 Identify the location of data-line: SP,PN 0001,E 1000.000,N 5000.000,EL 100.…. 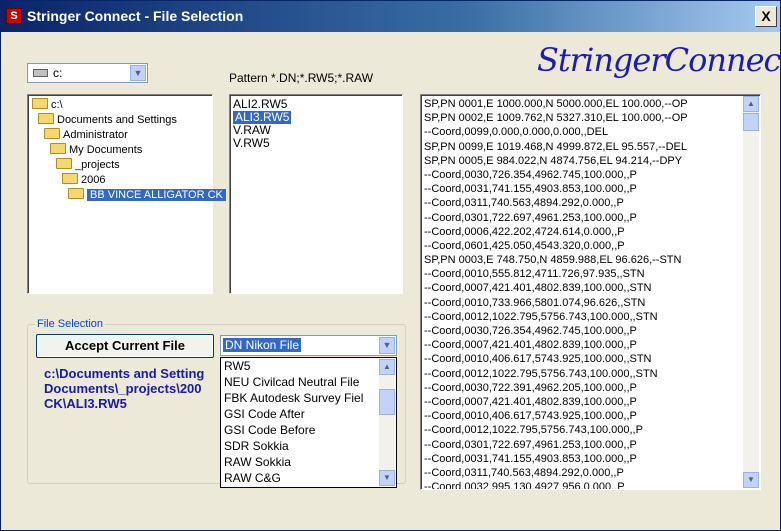
(556, 104).